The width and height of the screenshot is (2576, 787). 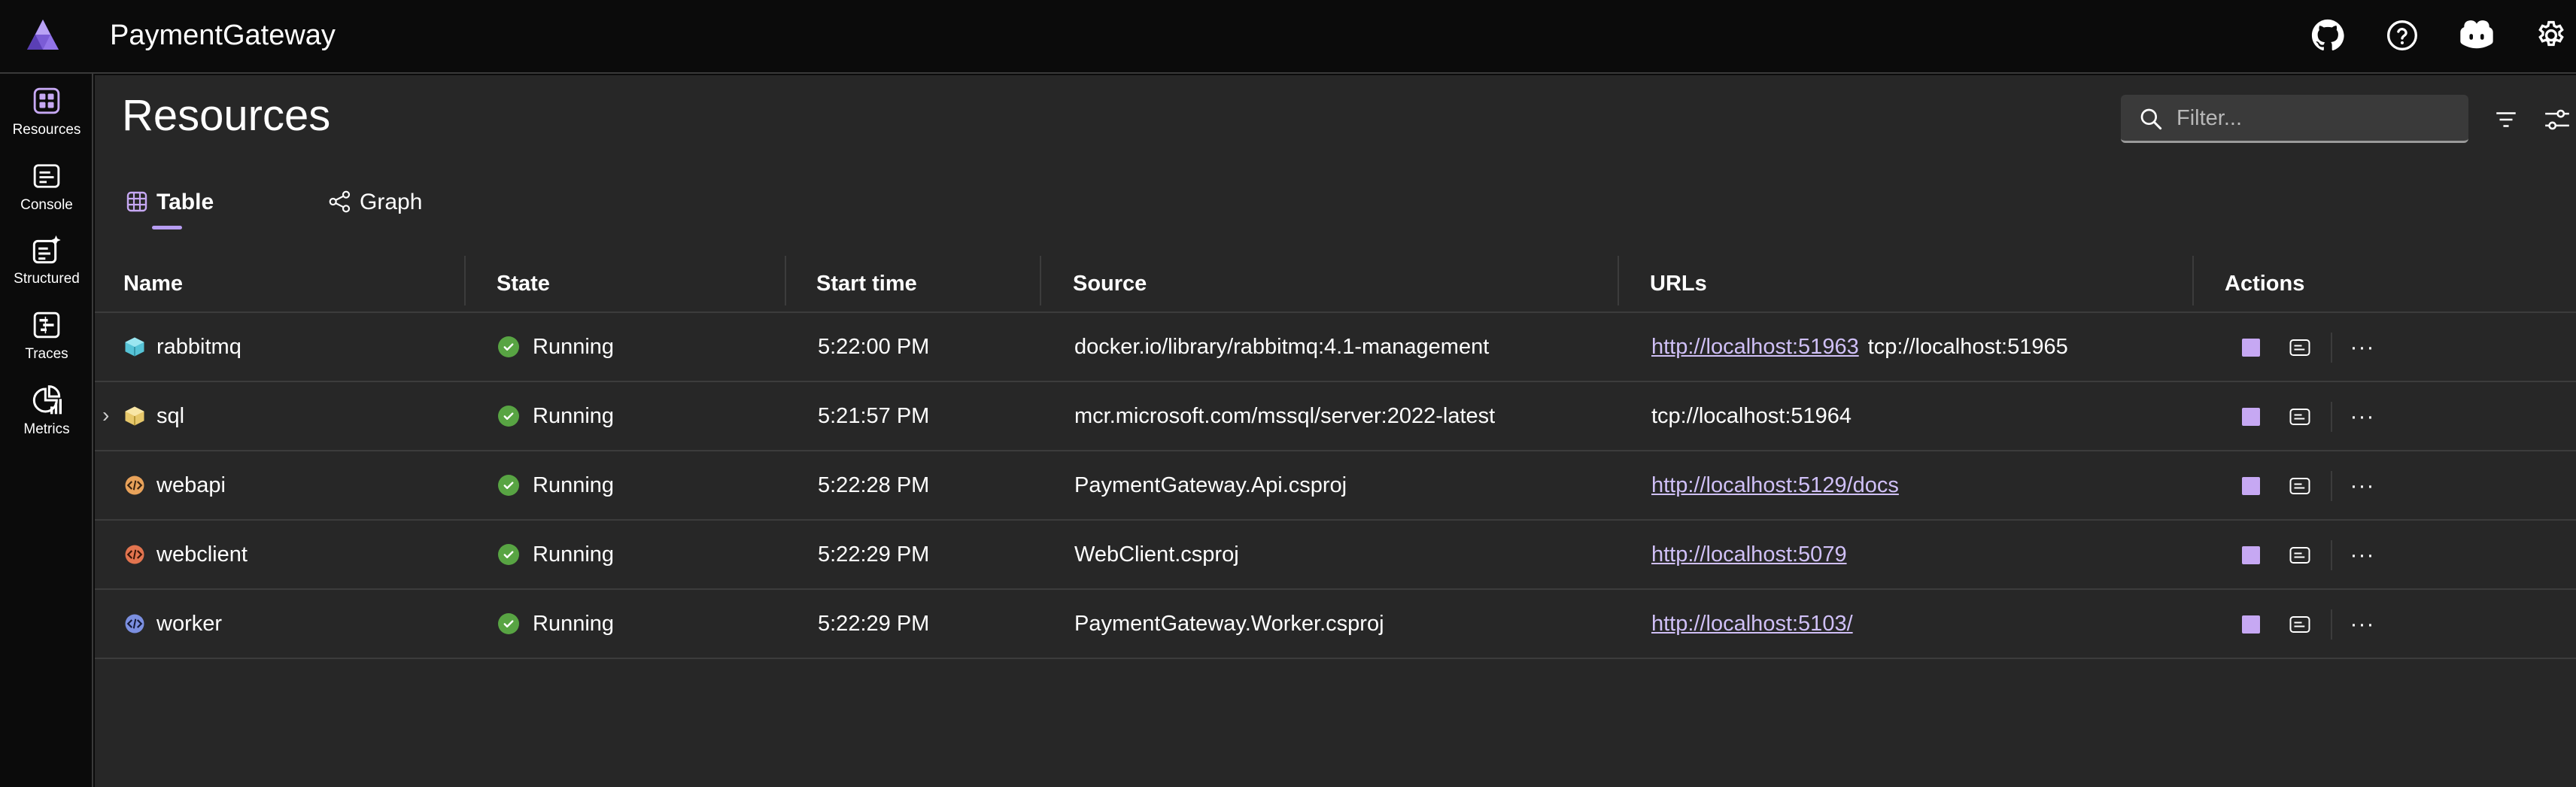 What do you see at coordinates (2316, 118) in the screenshot?
I see `filter-input` at bounding box center [2316, 118].